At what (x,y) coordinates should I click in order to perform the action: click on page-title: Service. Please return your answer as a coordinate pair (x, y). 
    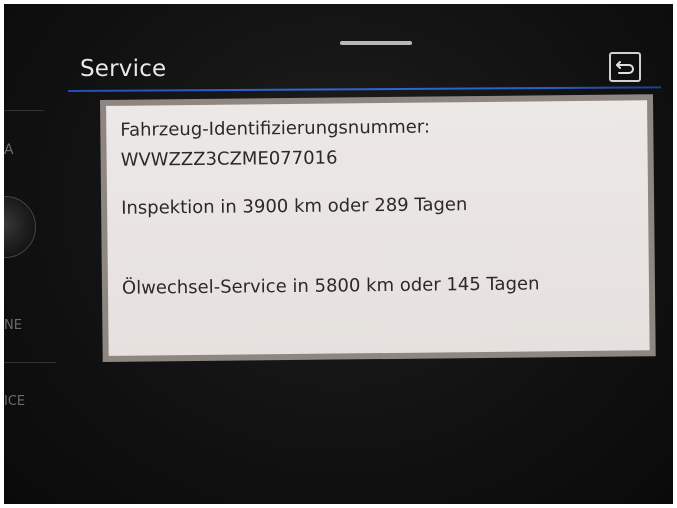
    Looking at the image, I should click on (123, 69).